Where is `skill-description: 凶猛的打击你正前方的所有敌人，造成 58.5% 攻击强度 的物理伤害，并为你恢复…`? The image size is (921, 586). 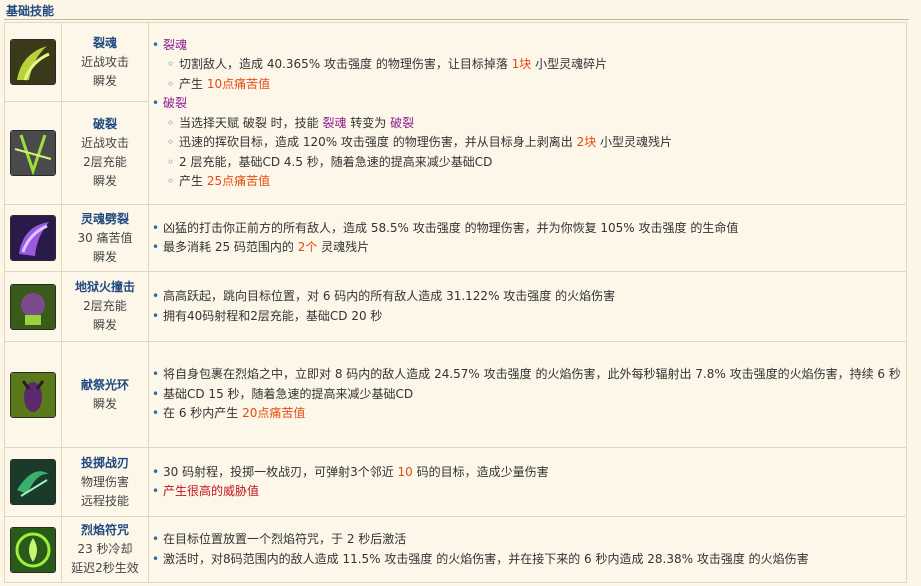 skill-description: 凶猛的打击你正前方的所有敌人，造成 58.5% 攻击强度 的物理伤害，并为你恢复… is located at coordinates (527, 238).